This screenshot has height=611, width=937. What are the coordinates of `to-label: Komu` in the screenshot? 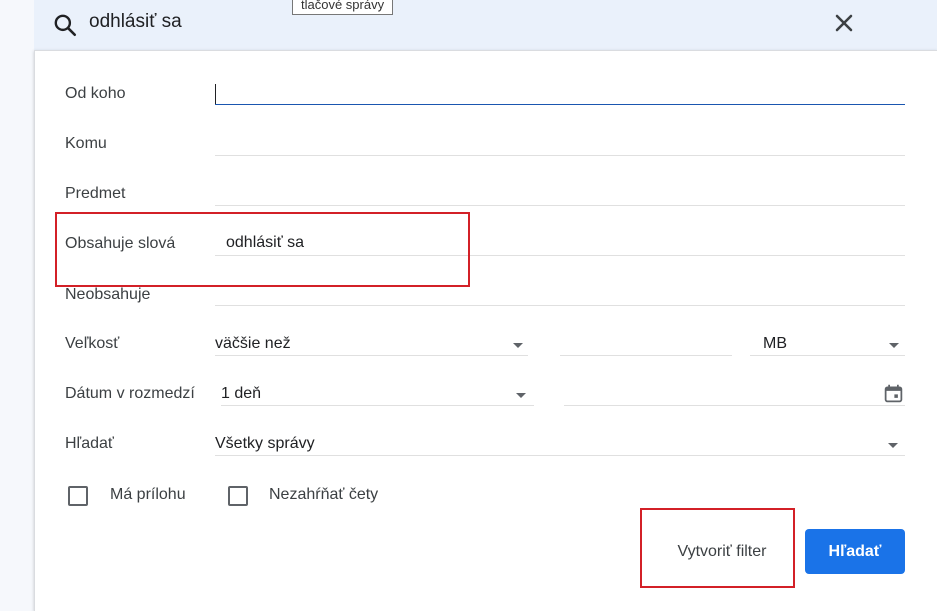 It's located at (86, 143).